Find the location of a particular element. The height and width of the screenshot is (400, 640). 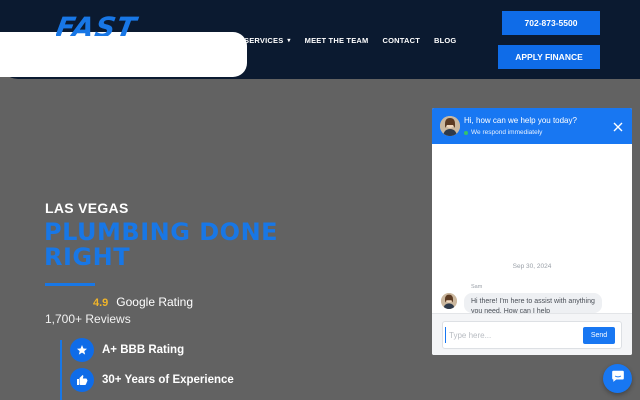

nav-label: MEET THE TEAM is located at coordinates (336, 40).